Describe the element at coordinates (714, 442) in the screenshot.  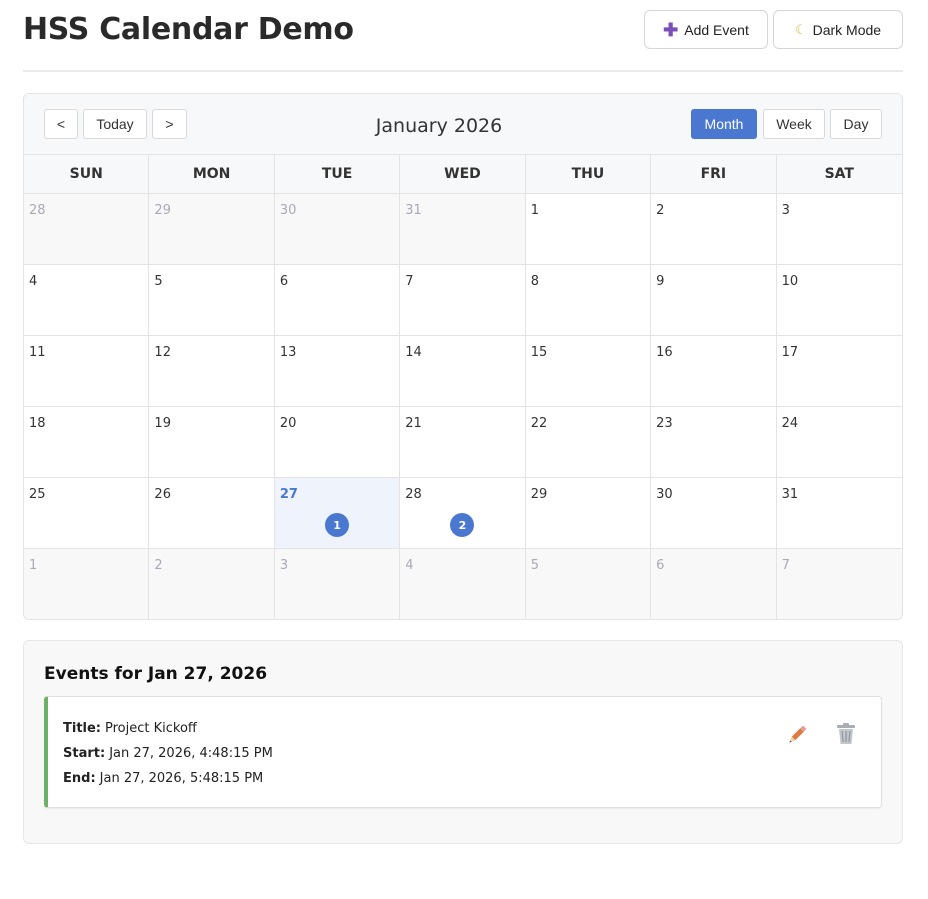
I see `calendar-day: 23` at that location.